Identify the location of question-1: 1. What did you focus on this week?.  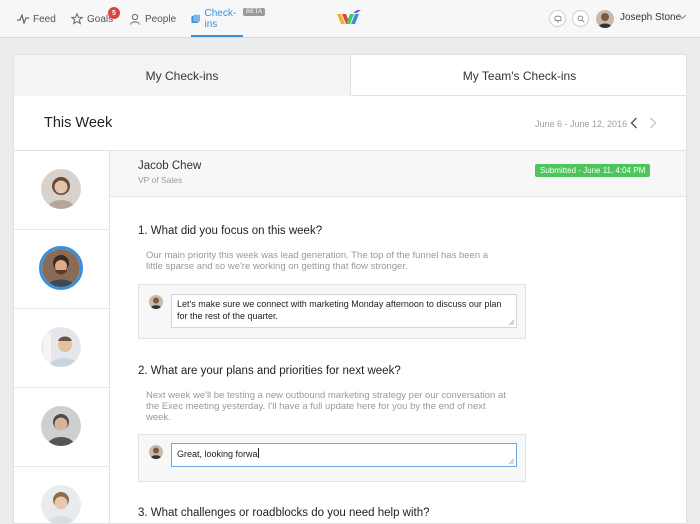
(230, 231).